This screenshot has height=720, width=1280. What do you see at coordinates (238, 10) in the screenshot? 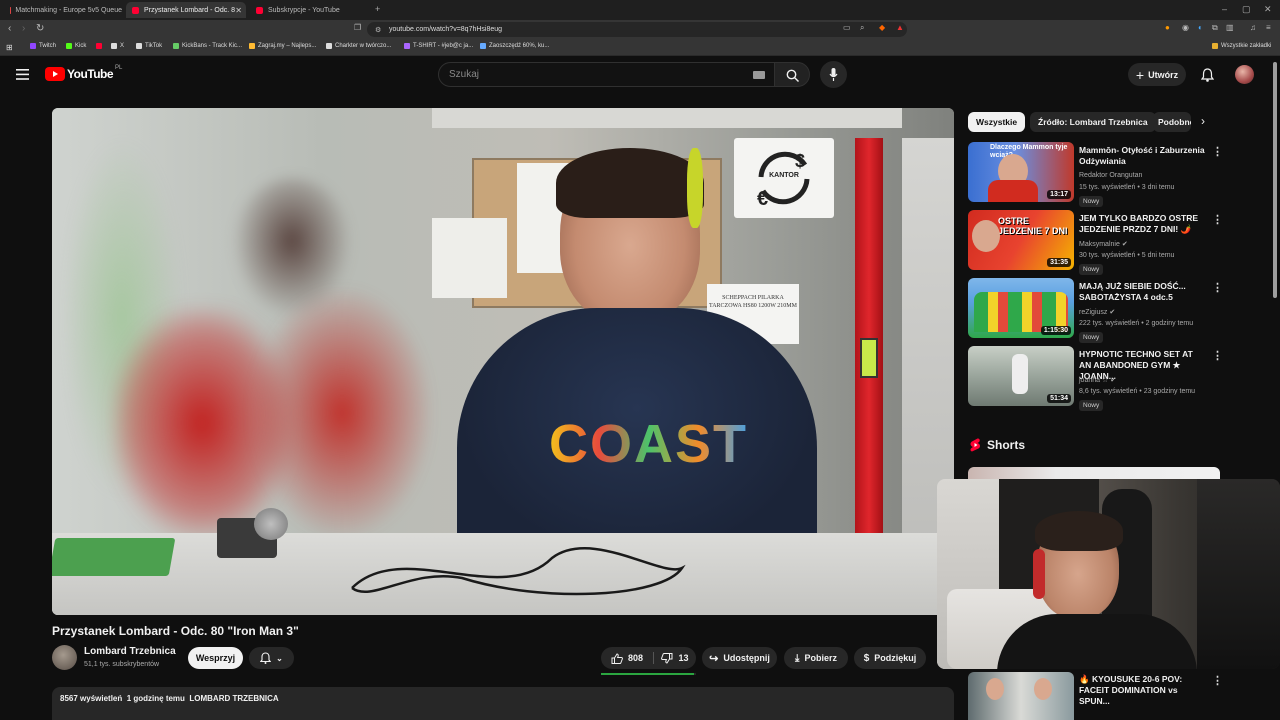
I see `close-tab-icon: ✕` at bounding box center [238, 10].